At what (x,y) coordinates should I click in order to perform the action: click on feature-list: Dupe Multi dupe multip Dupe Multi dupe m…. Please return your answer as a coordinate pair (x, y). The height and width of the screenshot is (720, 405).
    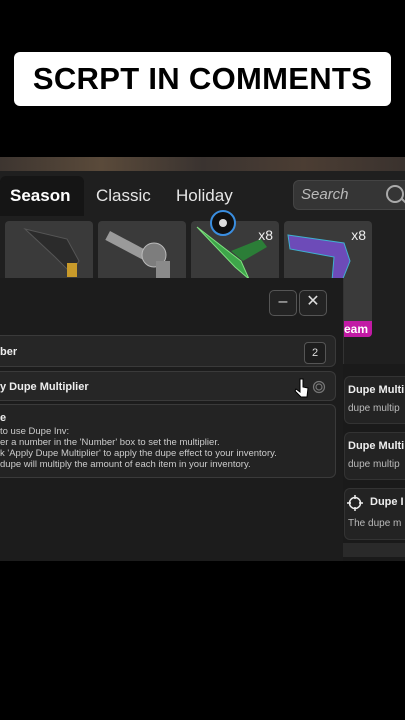
    Looking at the image, I should click on (374, 462).